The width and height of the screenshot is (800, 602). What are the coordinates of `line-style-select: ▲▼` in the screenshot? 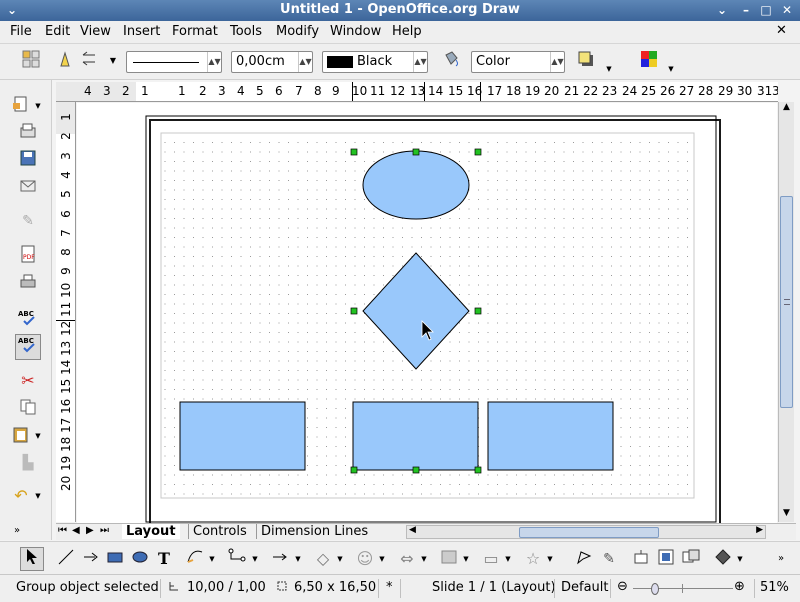 It's located at (174, 62).